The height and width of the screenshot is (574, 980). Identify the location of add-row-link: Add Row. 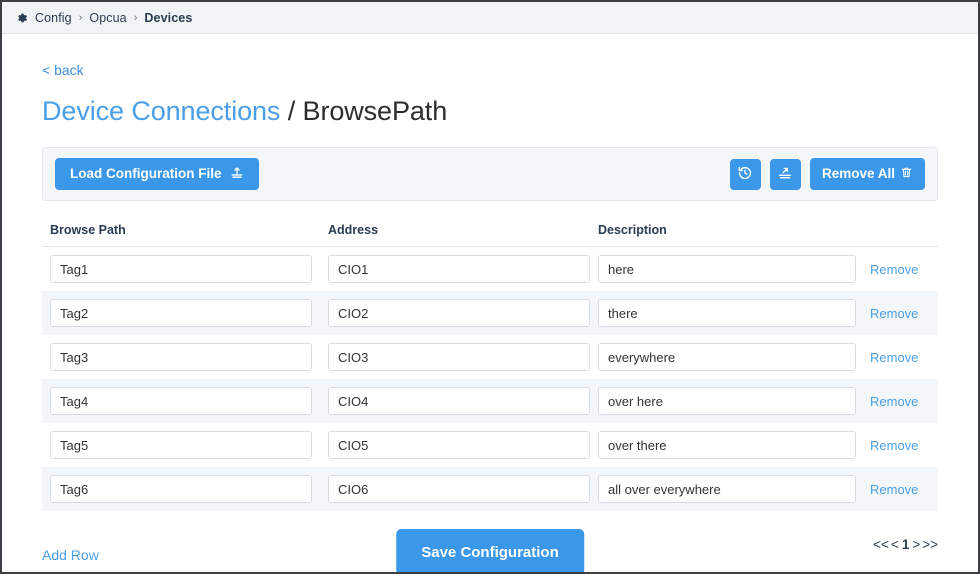
(70, 555).